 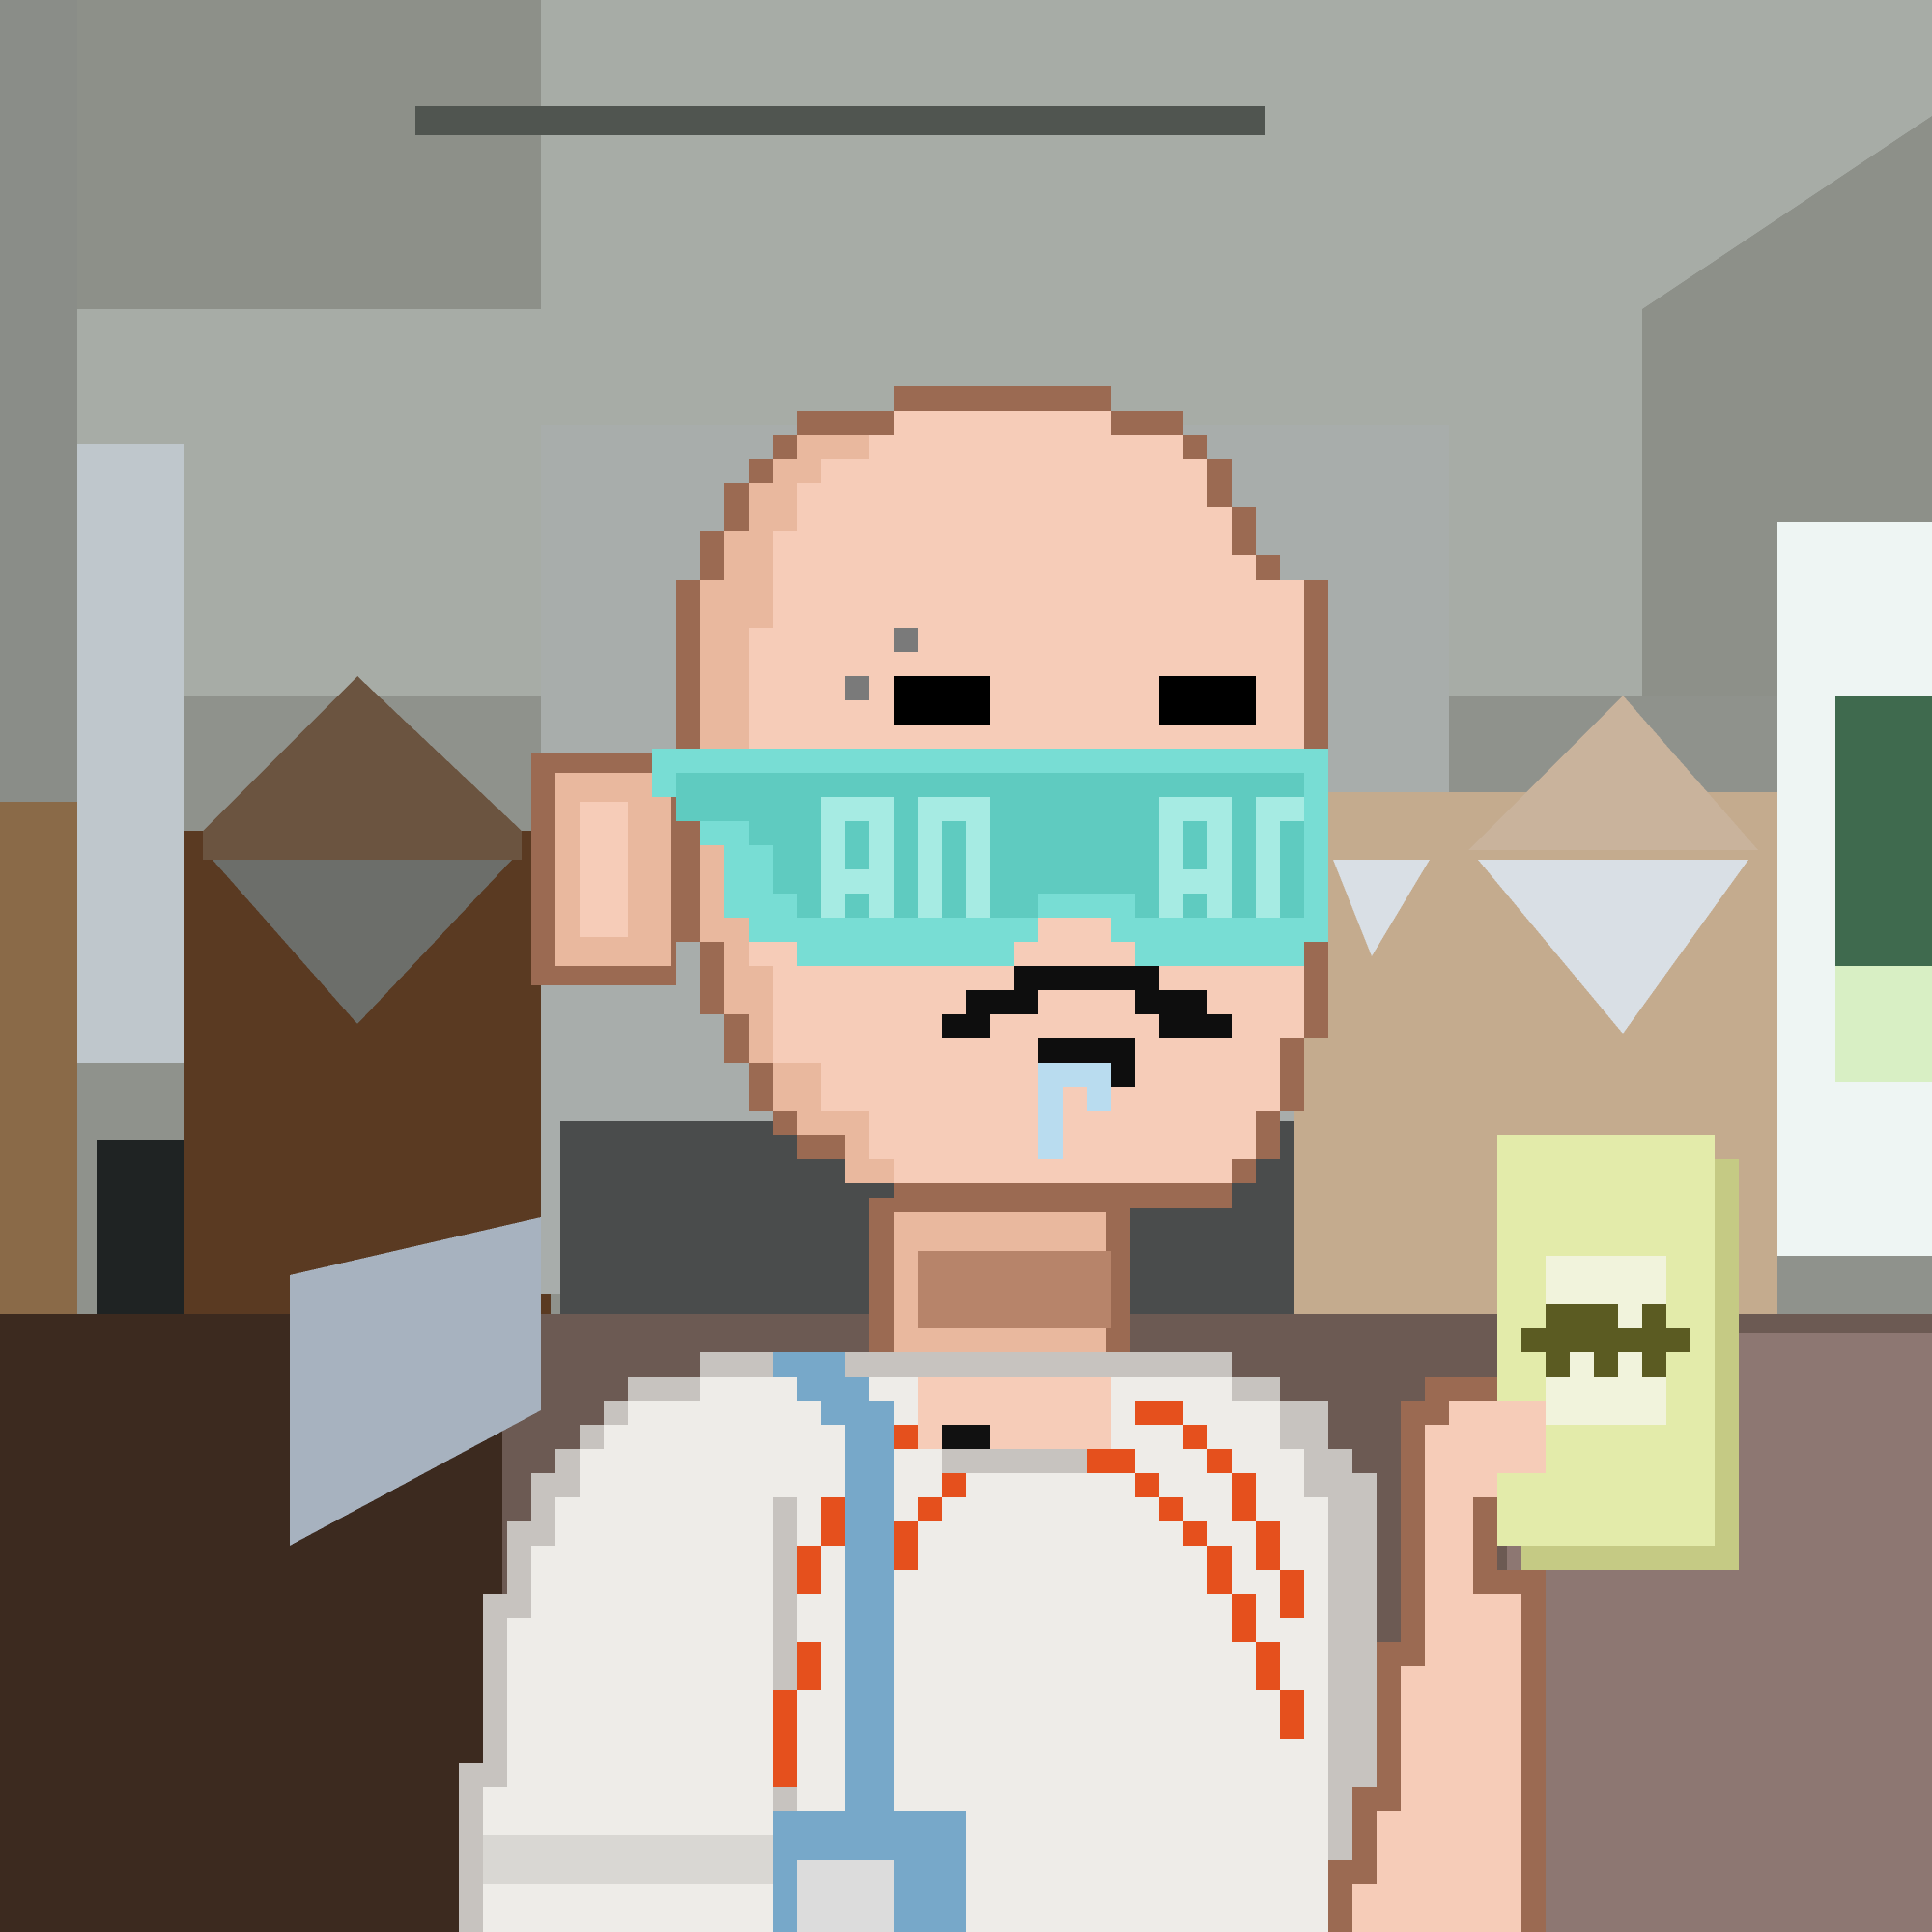 I want to click on collar-mark, so click(x=966, y=1437).